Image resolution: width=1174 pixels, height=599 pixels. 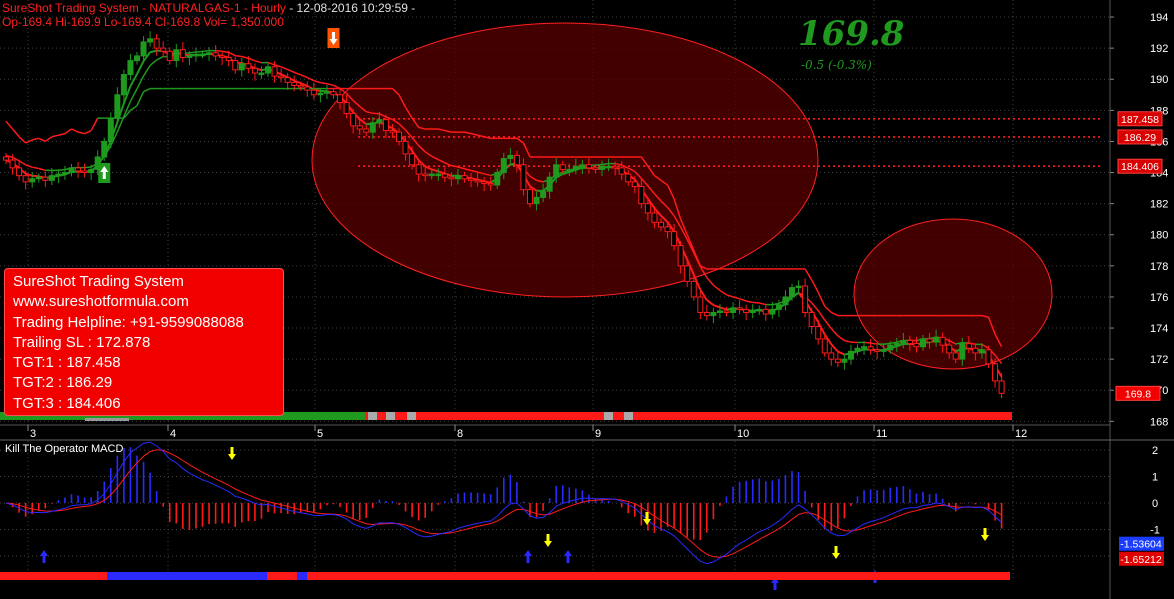 I want to click on macd-tick-label: 1, so click(x=1155, y=478).